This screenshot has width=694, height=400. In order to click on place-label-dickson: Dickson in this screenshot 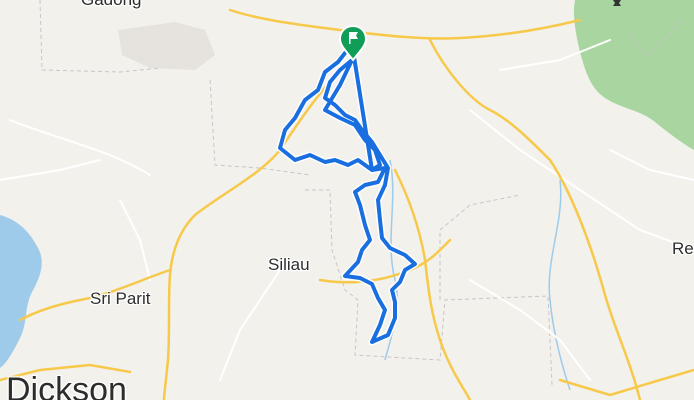, I will do `click(66, 385)`.